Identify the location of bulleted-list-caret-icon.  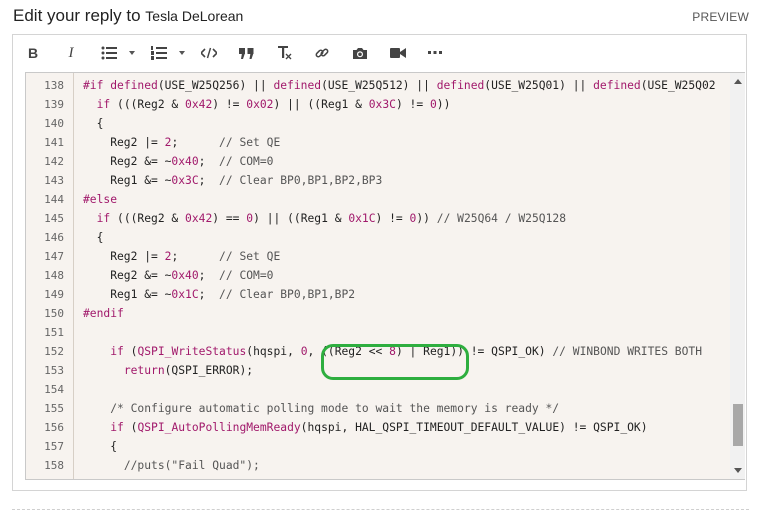
(132, 53).